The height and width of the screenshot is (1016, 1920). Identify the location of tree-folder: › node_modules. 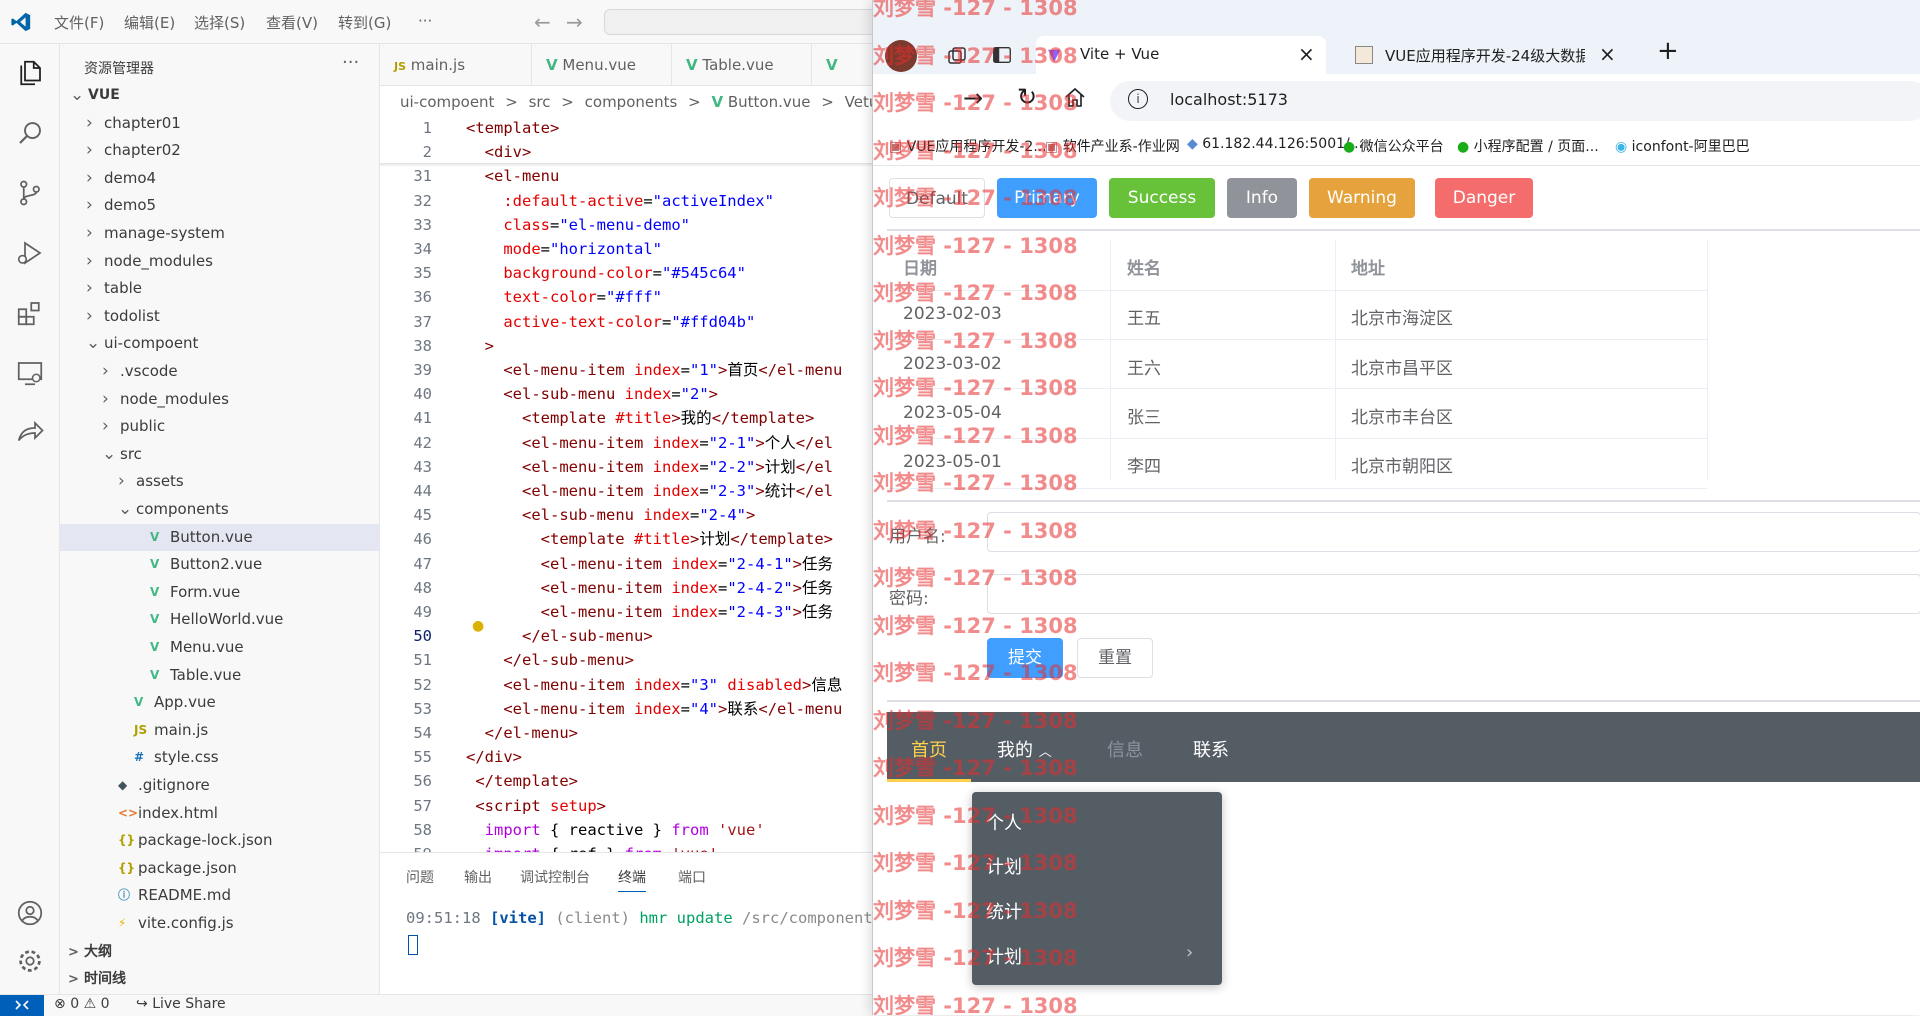
(220, 261).